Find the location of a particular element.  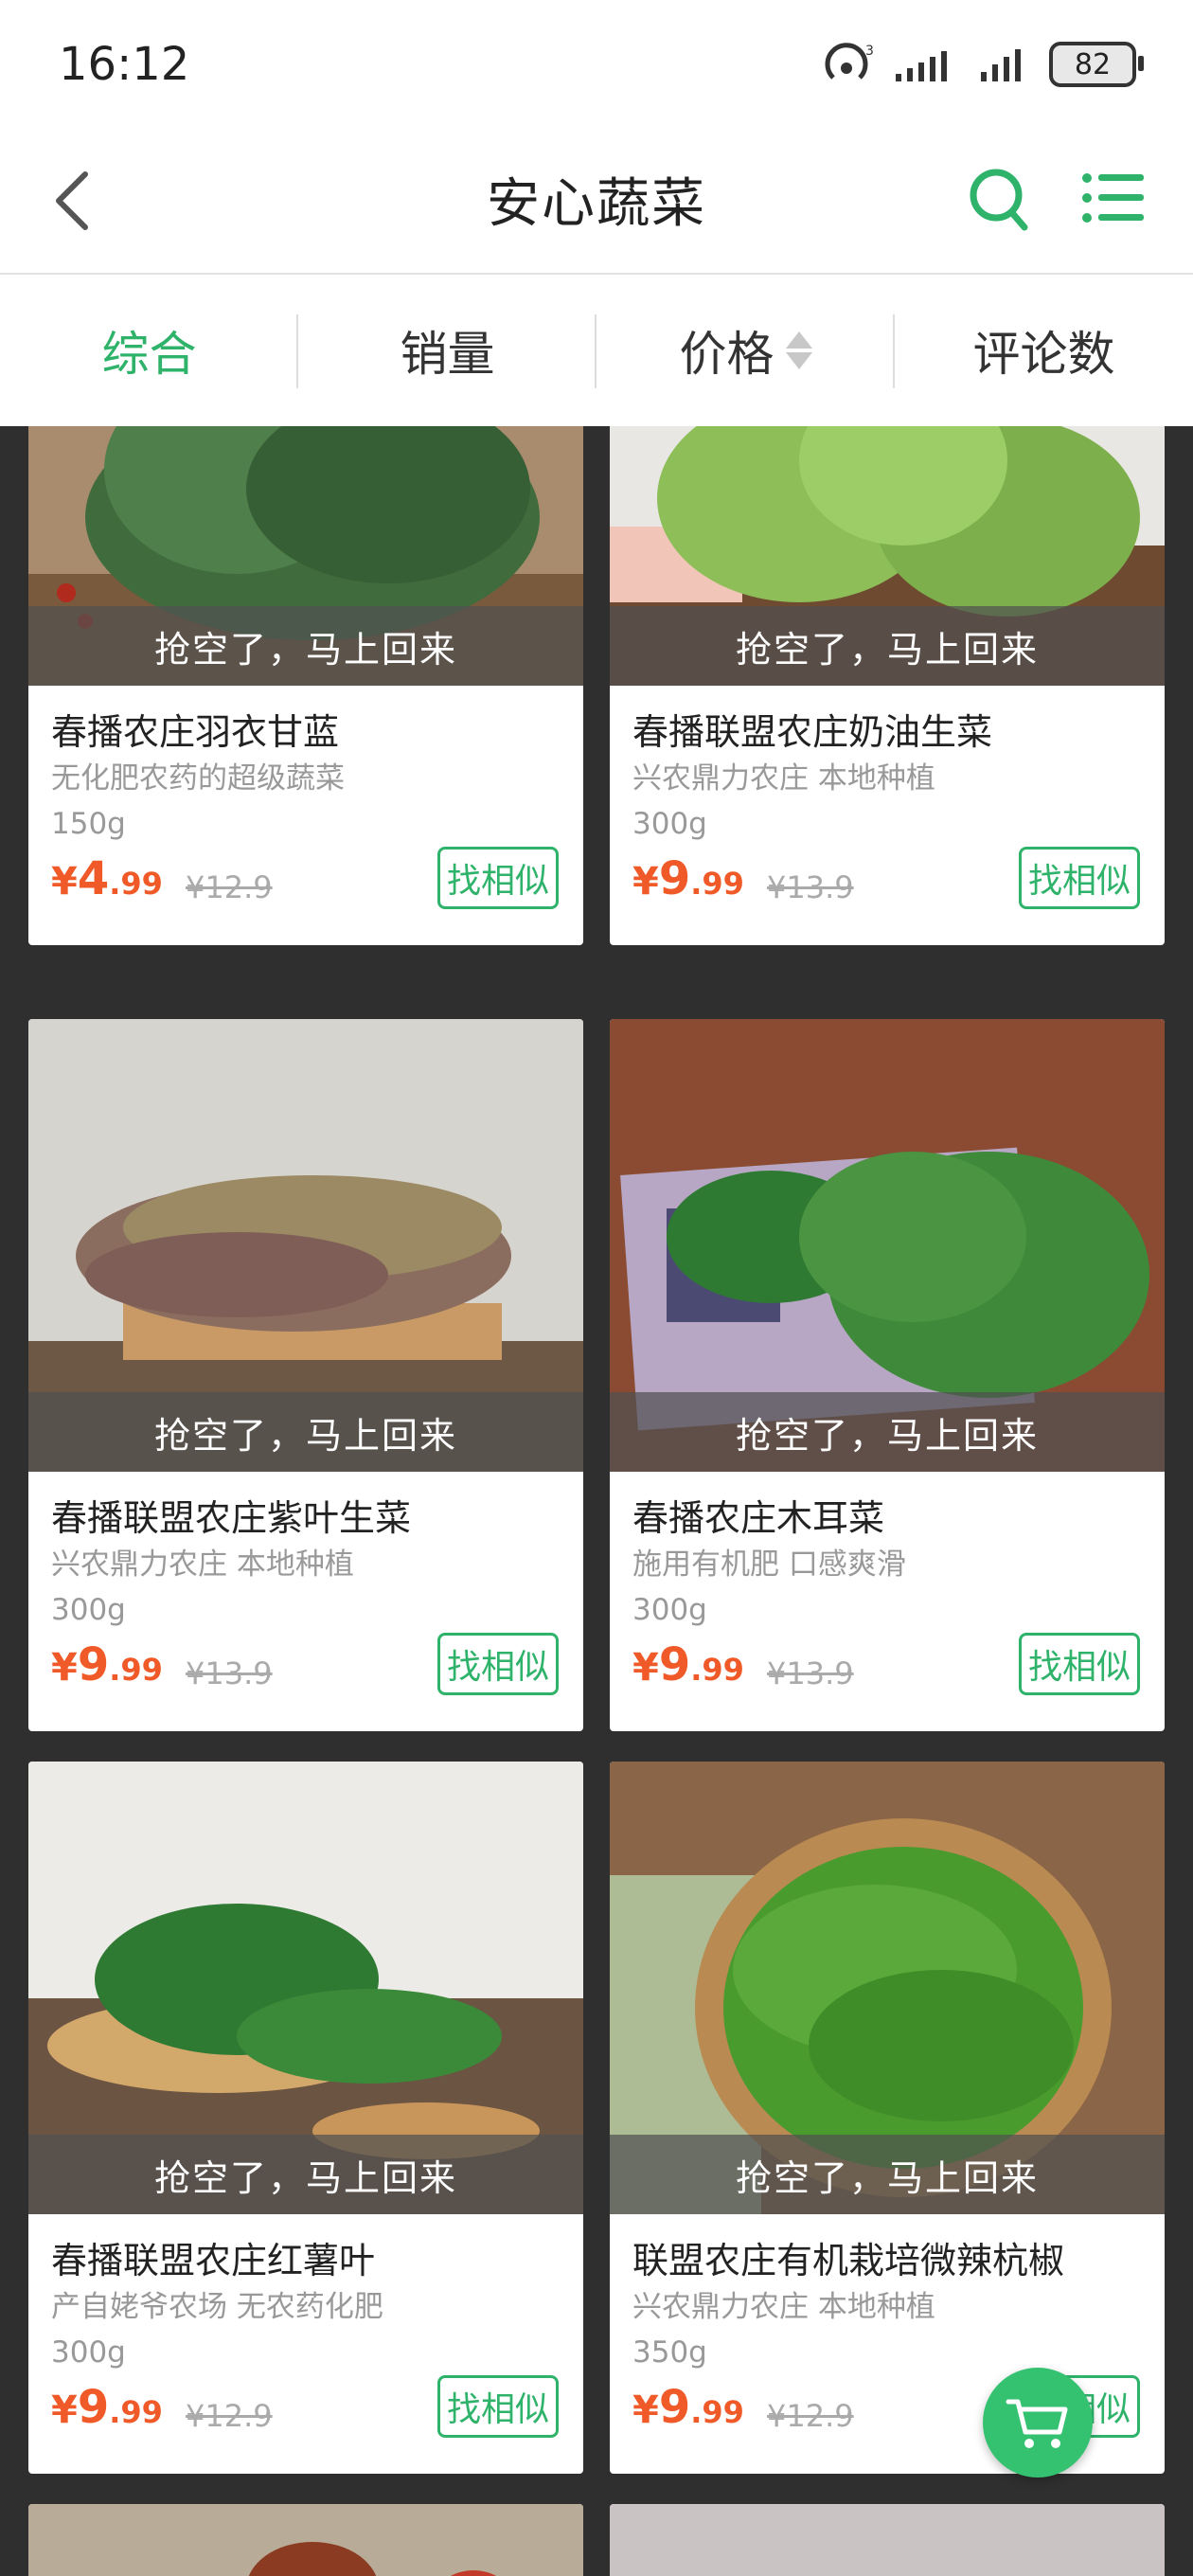

status-time: 16:12 is located at coordinates (124, 64).